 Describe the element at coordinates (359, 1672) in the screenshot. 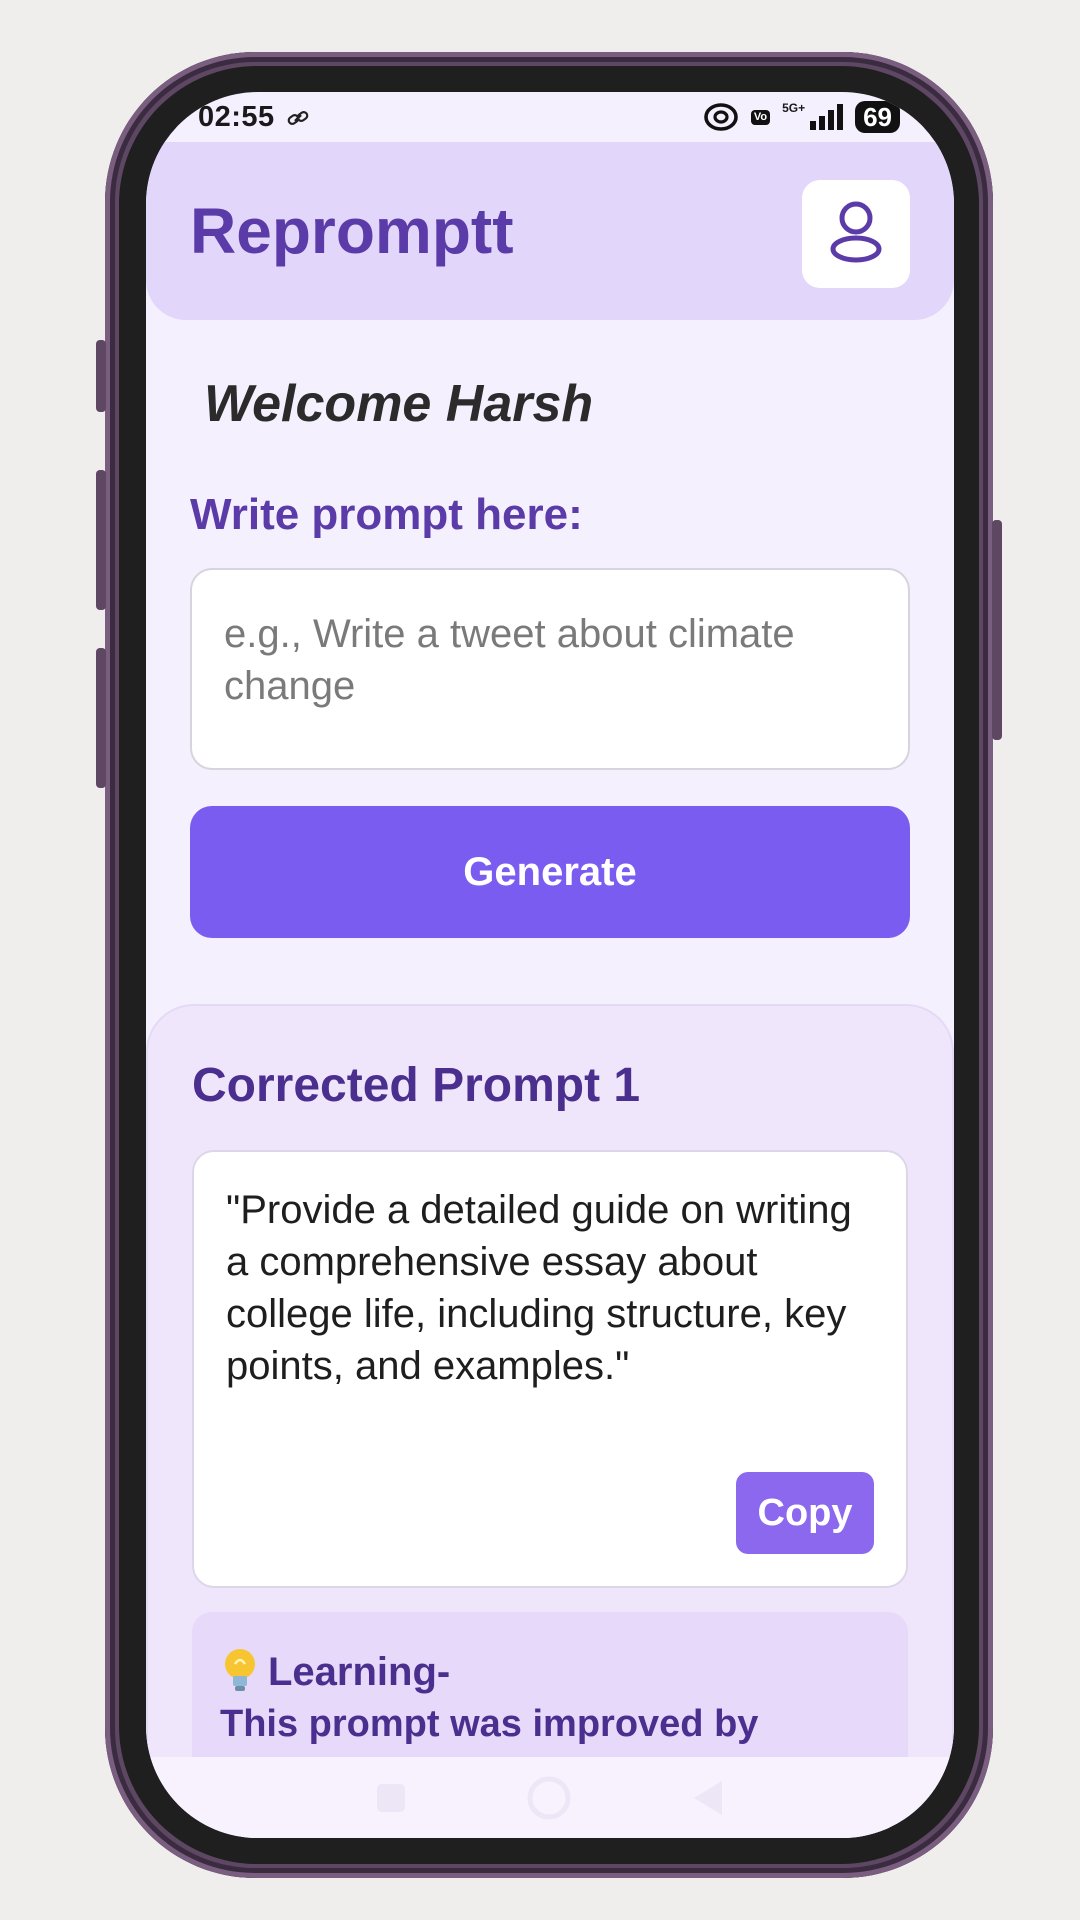

I see `learning-title: Learning-` at that location.